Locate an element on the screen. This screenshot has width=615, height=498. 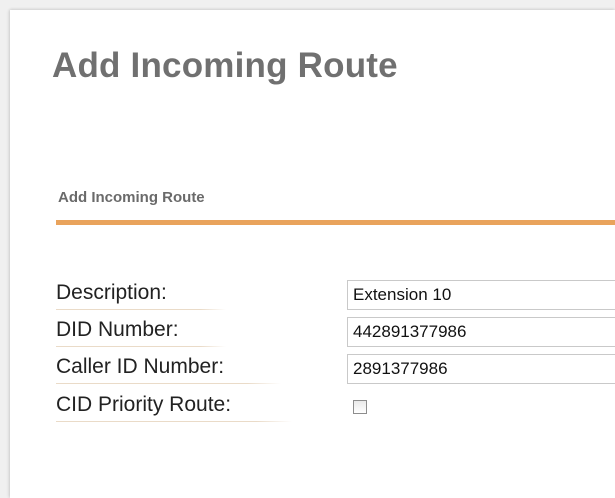
caller-id-number-row: Caller ID Number: is located at coordinates (335, 366).